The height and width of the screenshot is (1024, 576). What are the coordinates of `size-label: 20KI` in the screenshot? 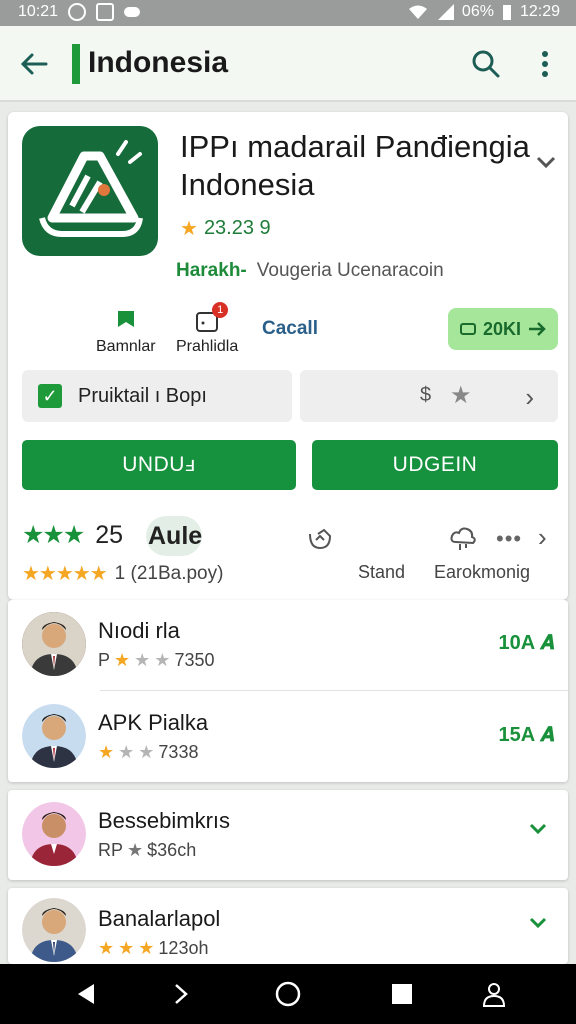 It's located at (502, 328).